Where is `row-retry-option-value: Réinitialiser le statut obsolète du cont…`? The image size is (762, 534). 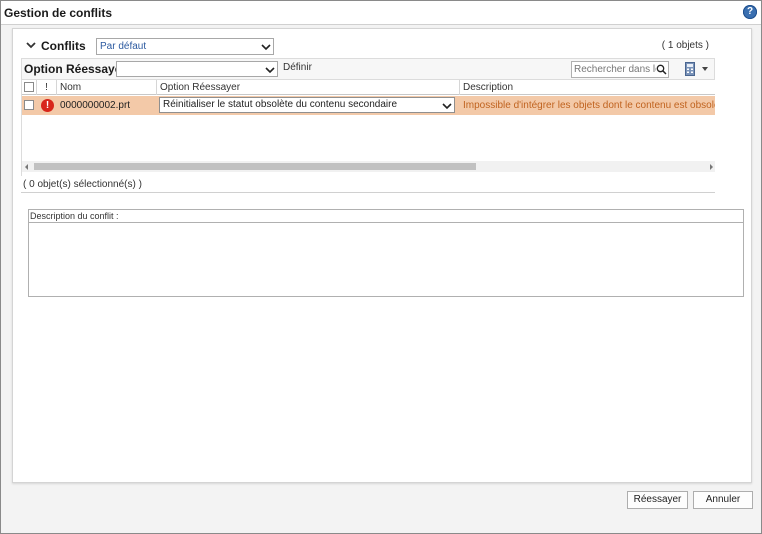 row-retry-option-value: Réinitialiser le statut obsolète du cont… is located at coordinates (280, 104).